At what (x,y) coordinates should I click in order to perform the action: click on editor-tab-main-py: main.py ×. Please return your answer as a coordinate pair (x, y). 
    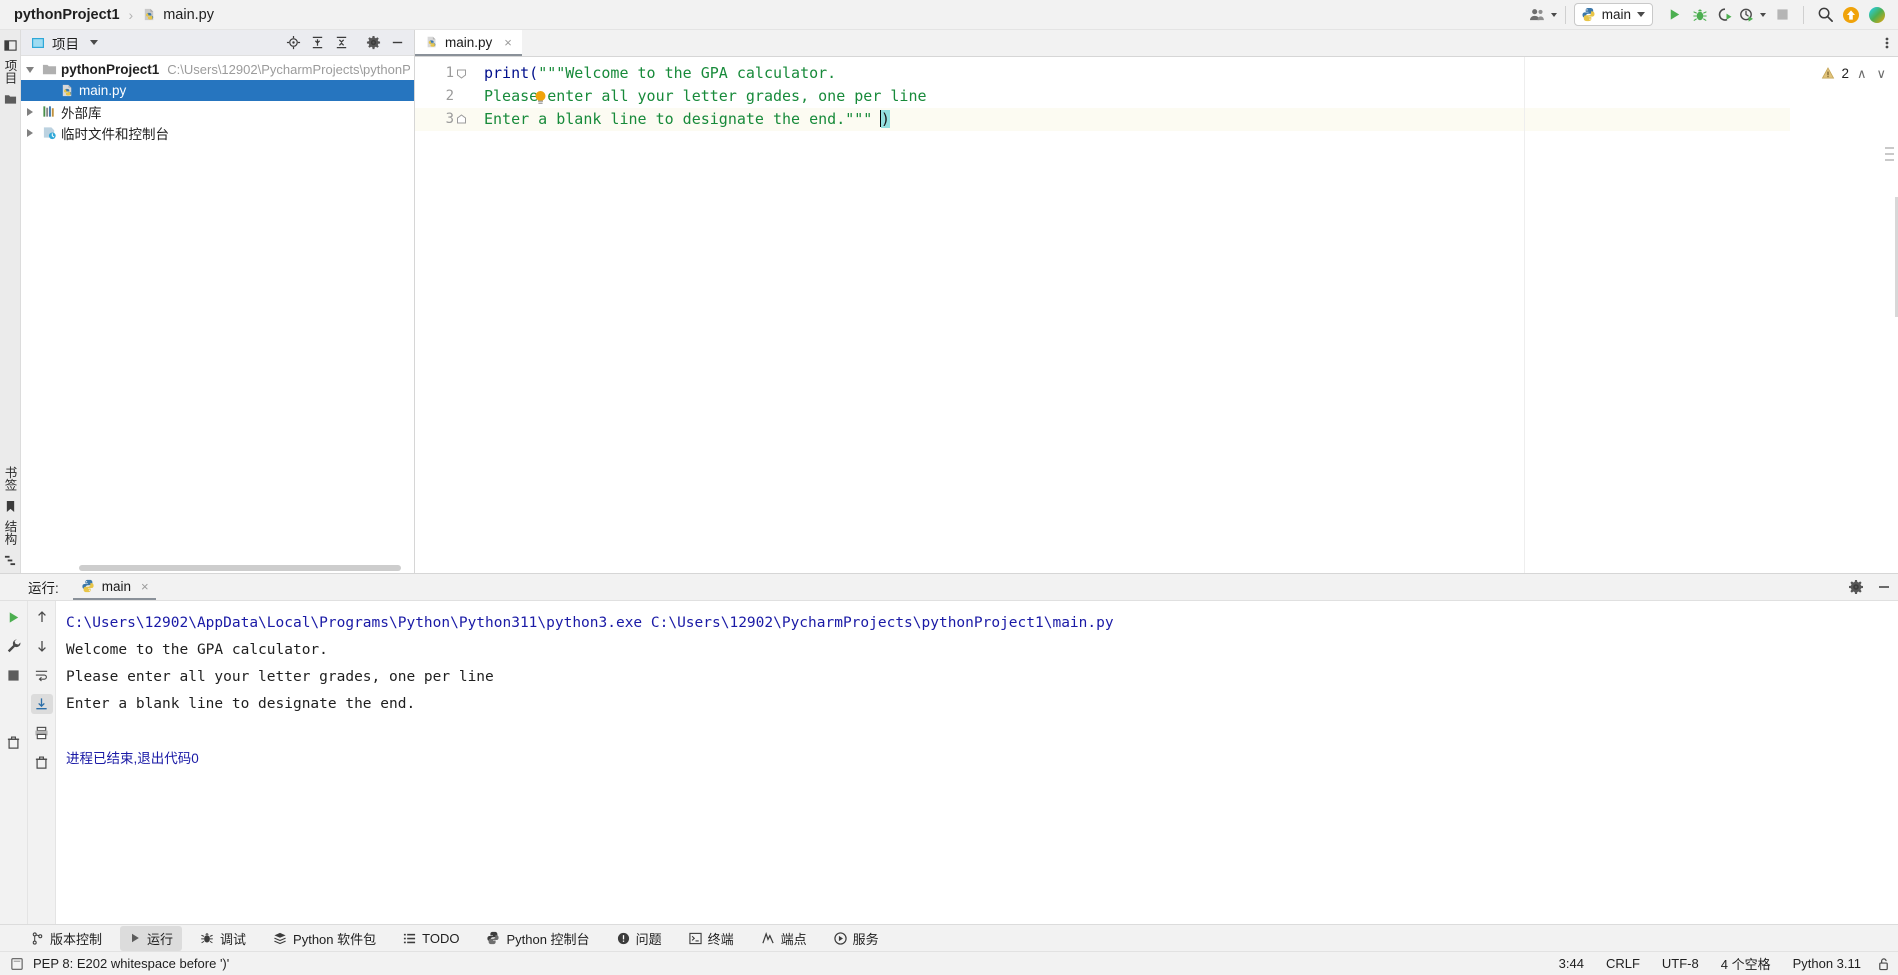
    Looking at the image, I should click on (468, 43).